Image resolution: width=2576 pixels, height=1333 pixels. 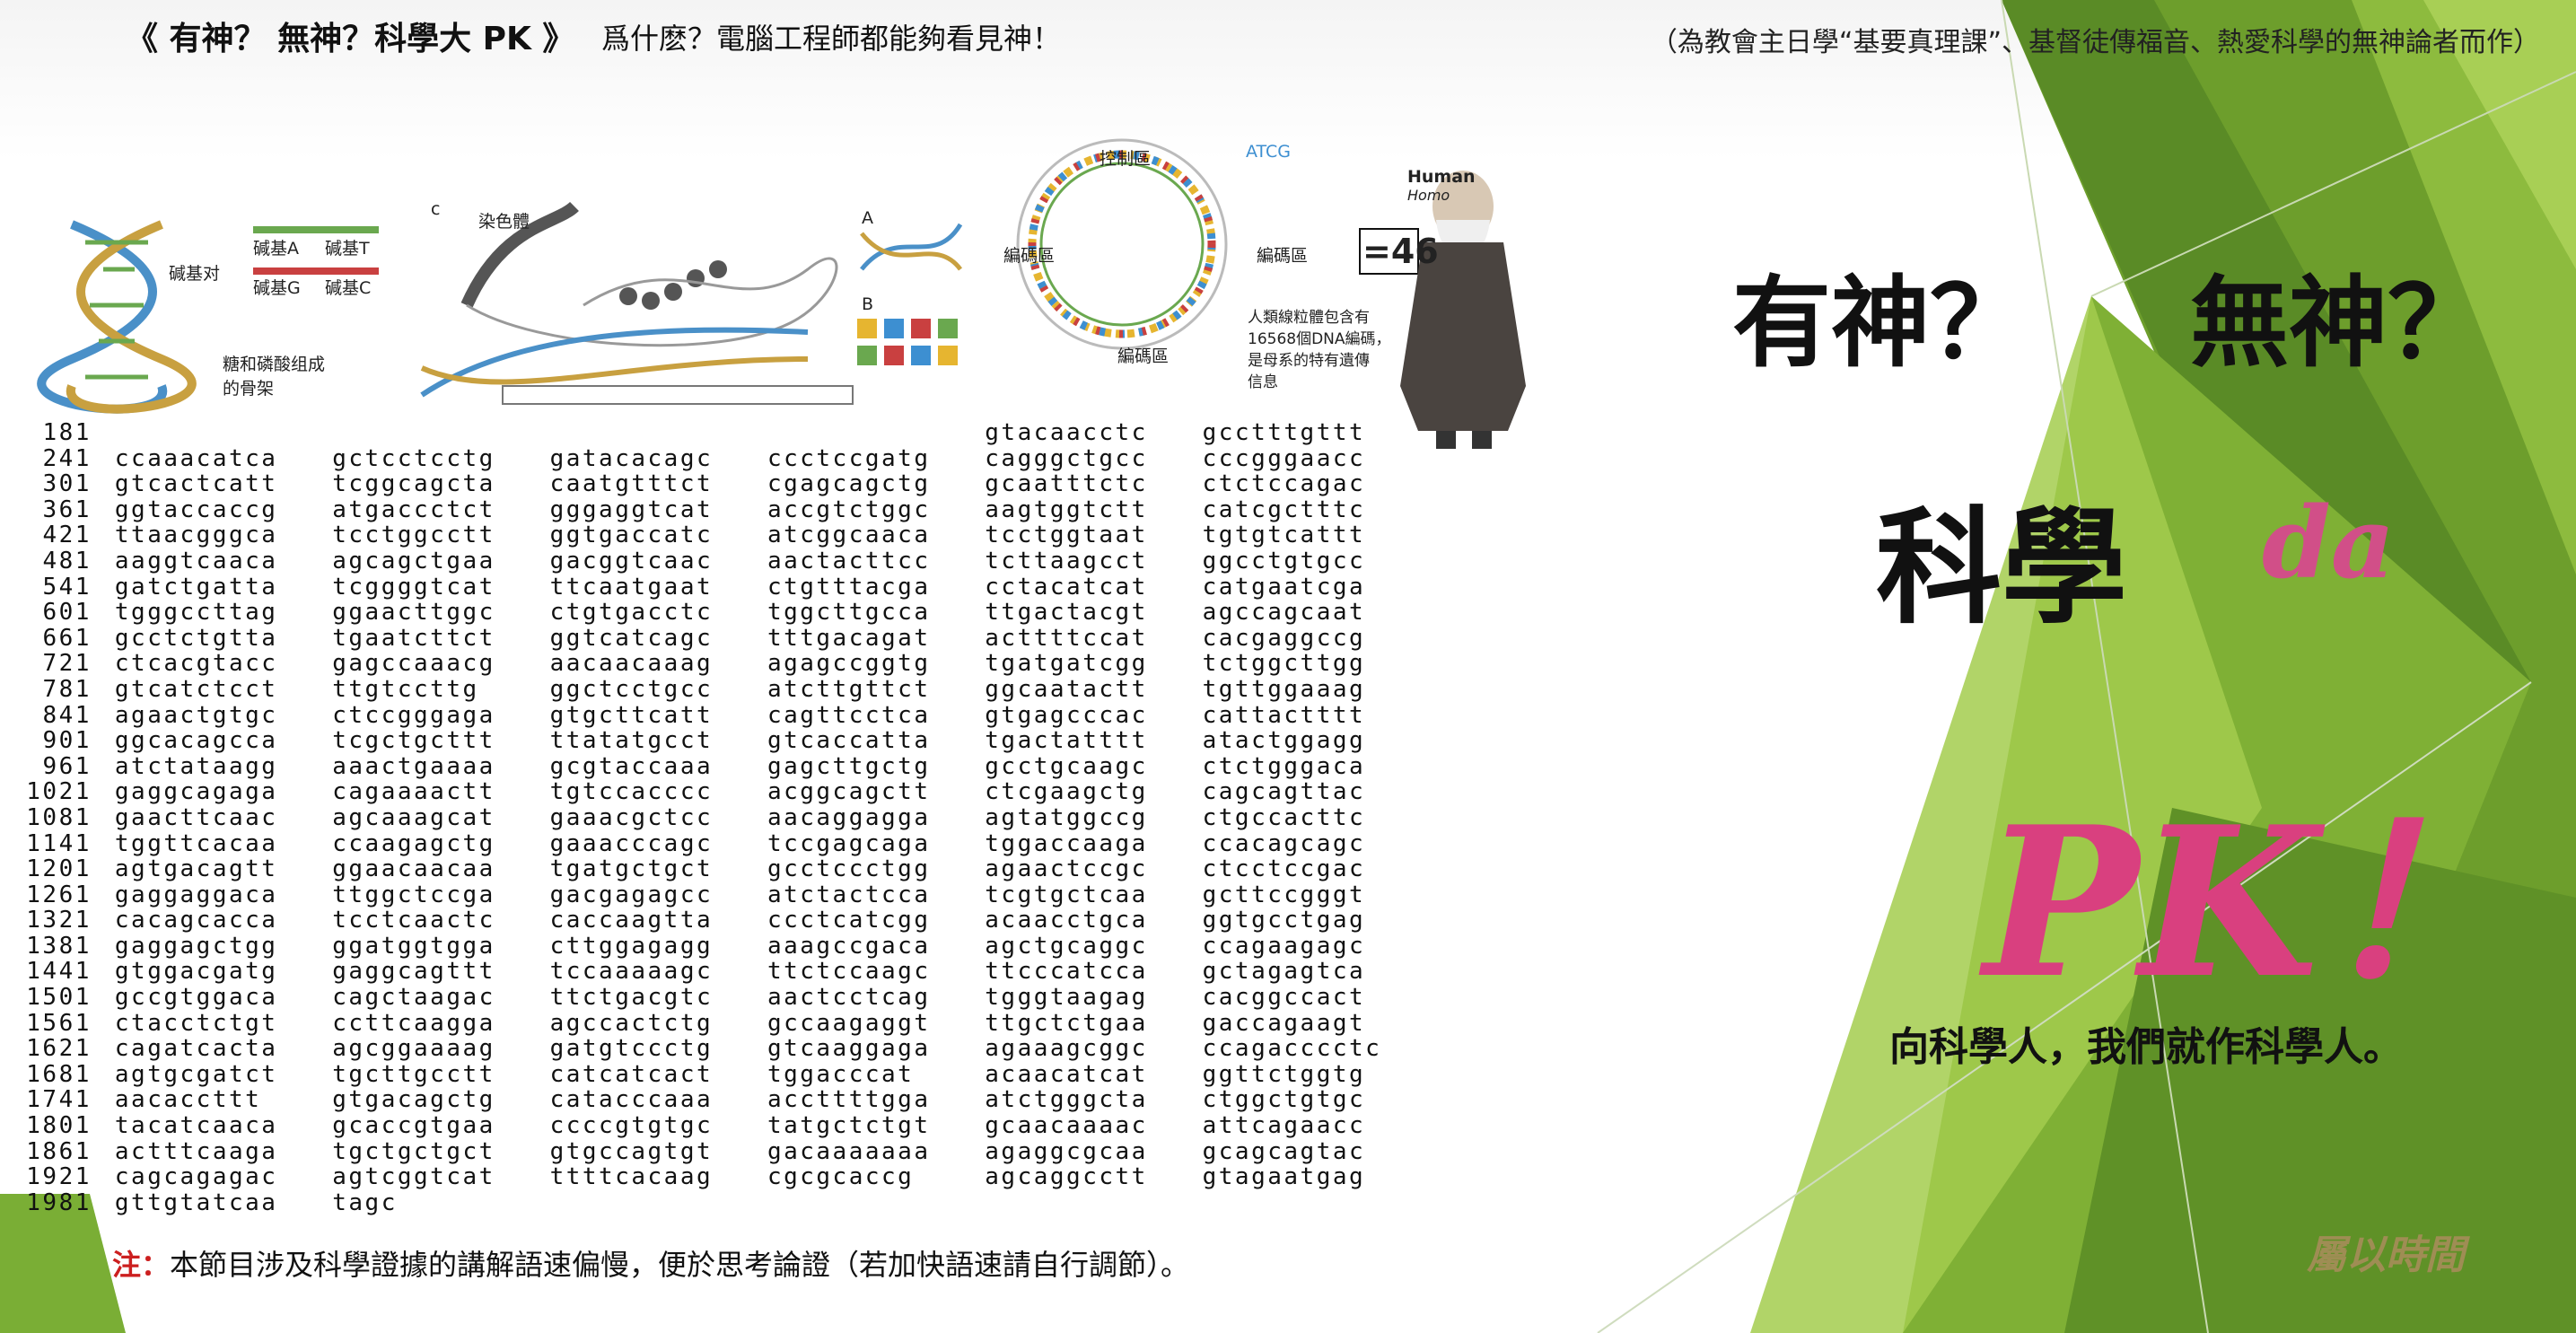 What do you see at coordinates (59, 946) in the screenshot?
I see `sequence-row-number: 1381` at bounding box center [59, 946].